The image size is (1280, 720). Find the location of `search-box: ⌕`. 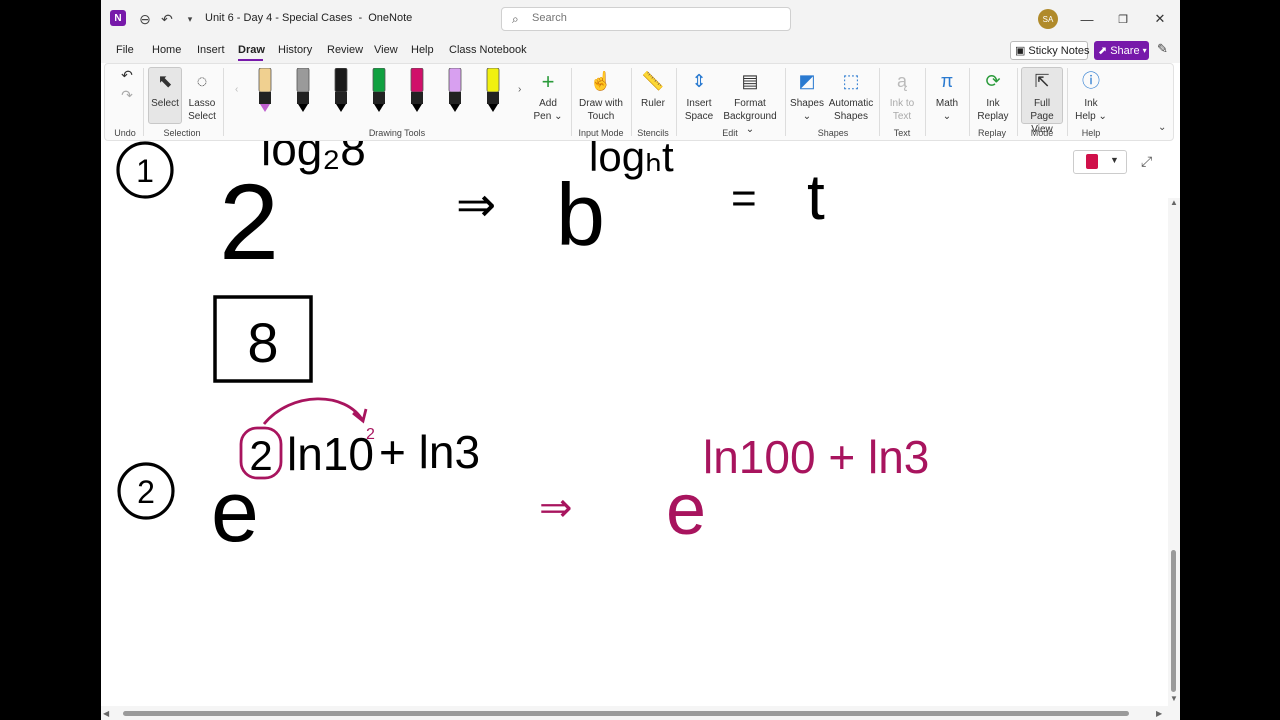

search-box: ⌕ is located at coordinates (646, 19).